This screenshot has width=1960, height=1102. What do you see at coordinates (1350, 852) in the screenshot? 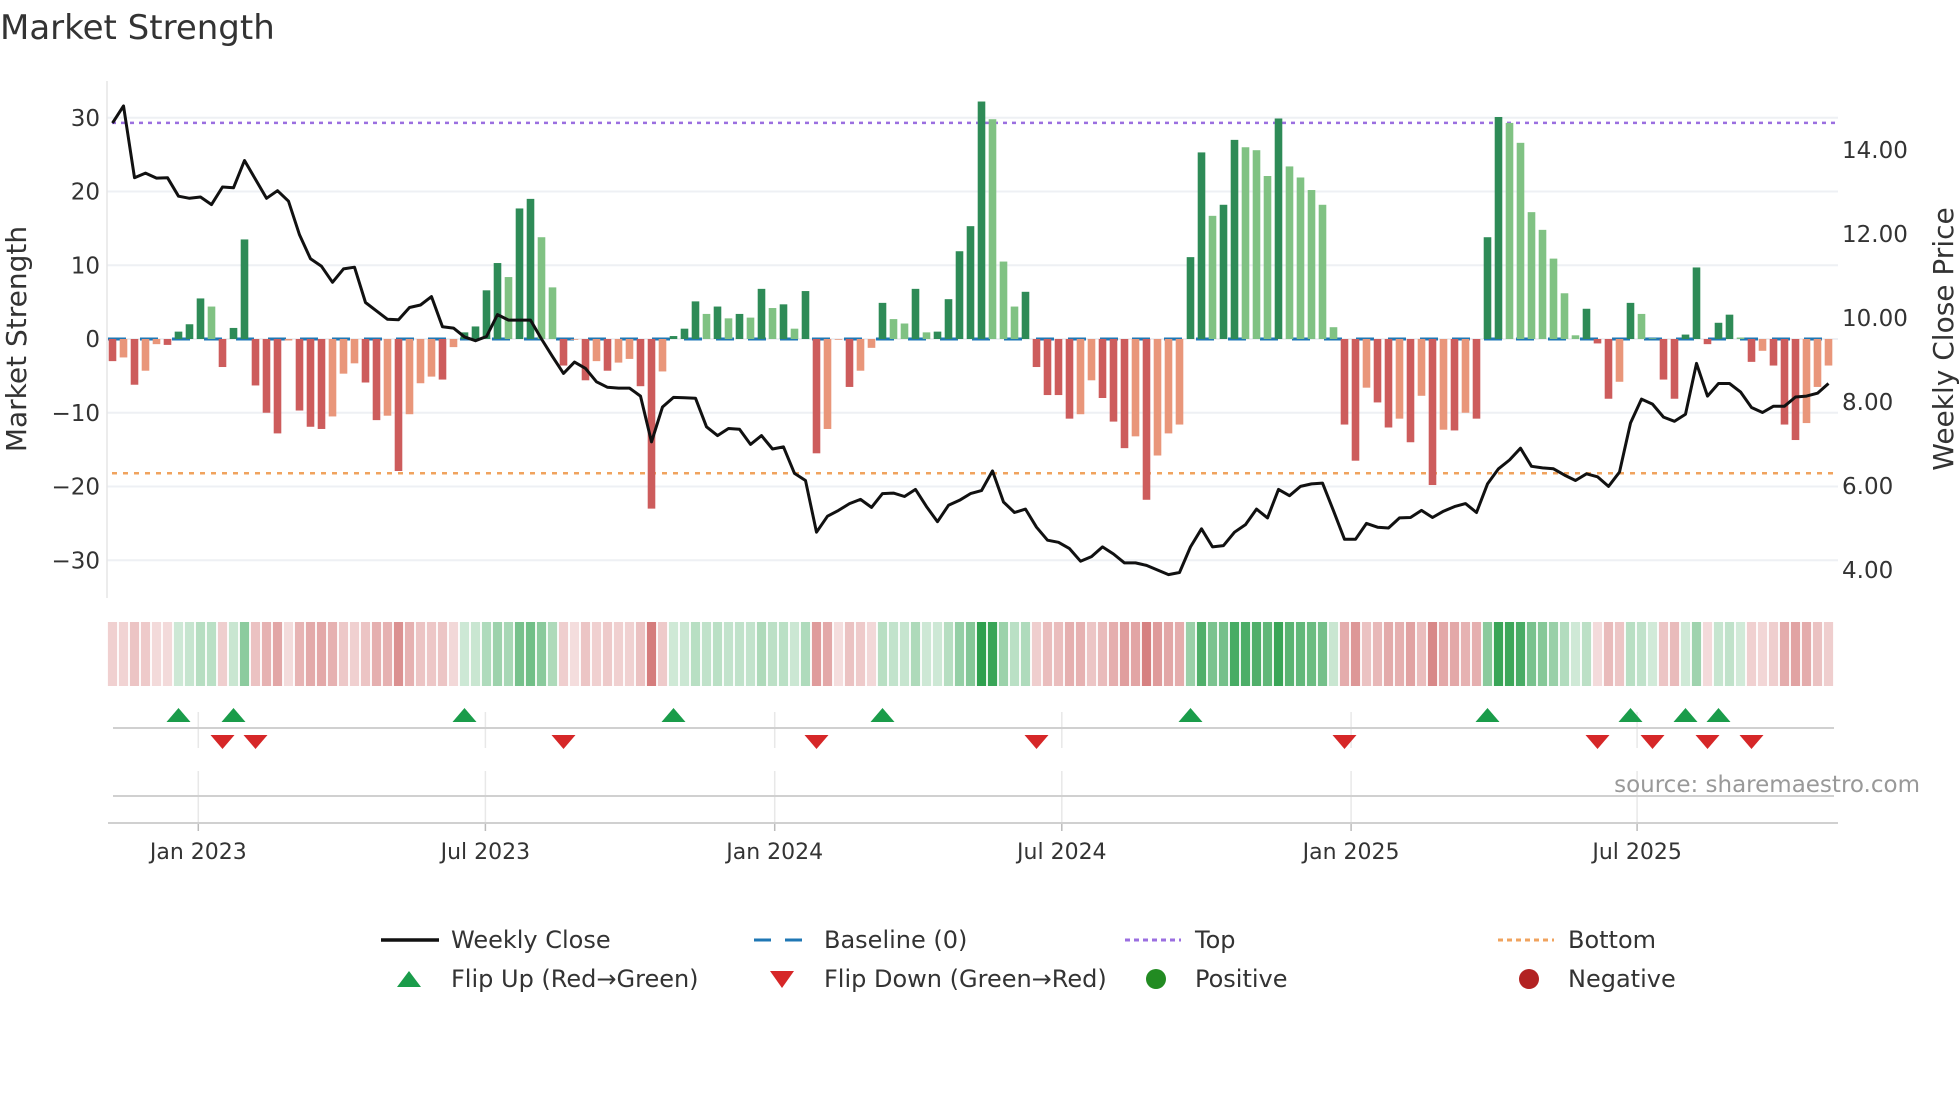
I see `x-tick-label: Jan 2025` at bounding box center [1350, 852].